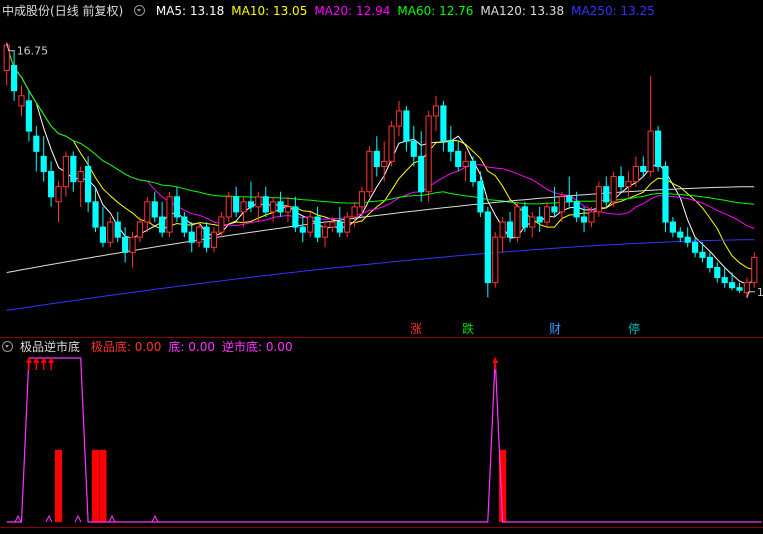  Describe the element at coordinates (750, 294) in the screenshot. I see `low-marker-line` at that location.